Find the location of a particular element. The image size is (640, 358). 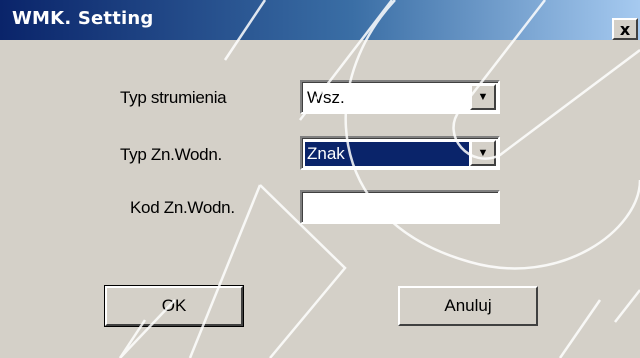

stream-type-label: Typ strumienia is located at coordinates (173, 97).